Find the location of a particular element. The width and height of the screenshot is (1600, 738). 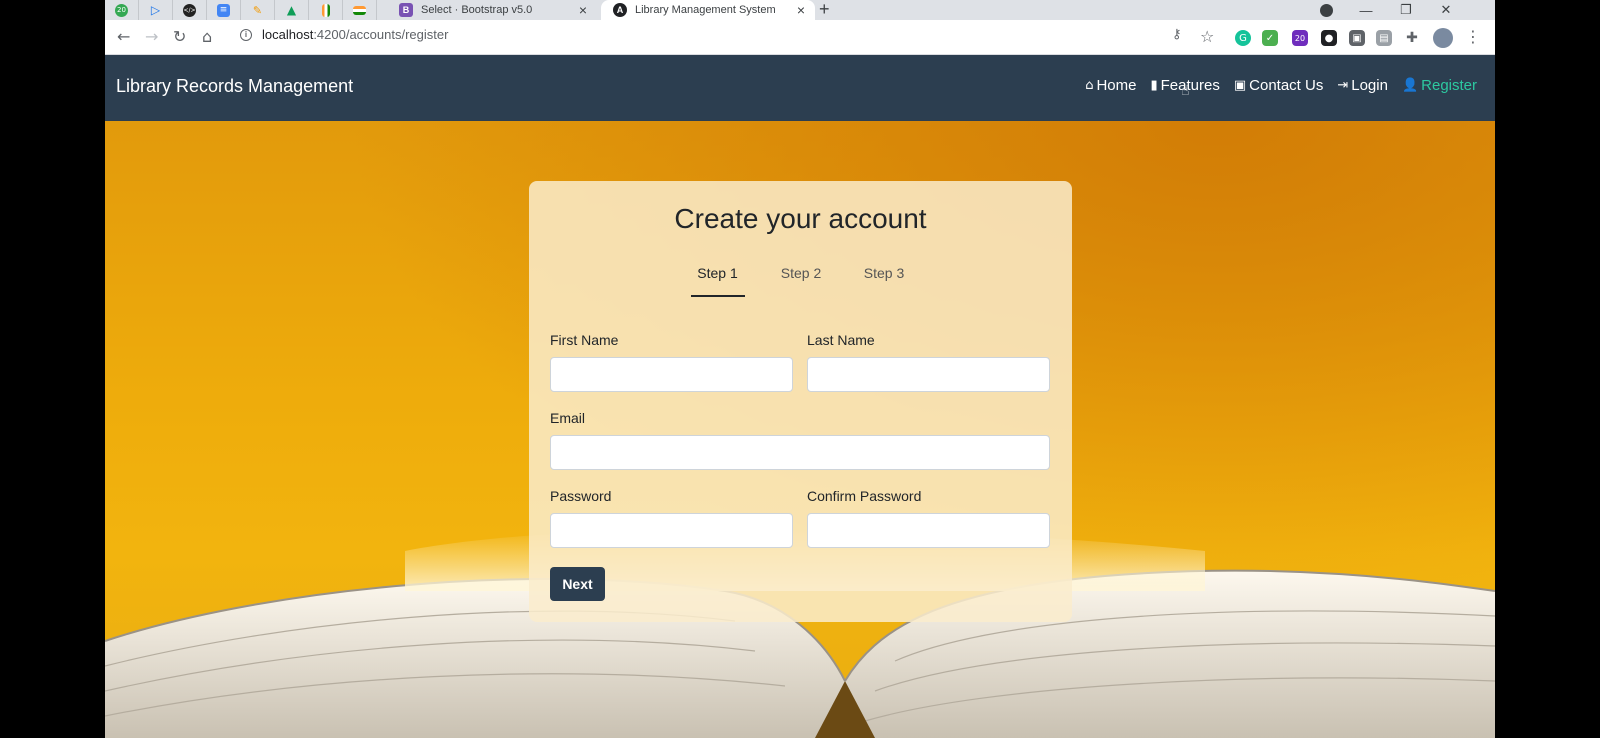

email-label: Email is located at coordinates (568, 418).